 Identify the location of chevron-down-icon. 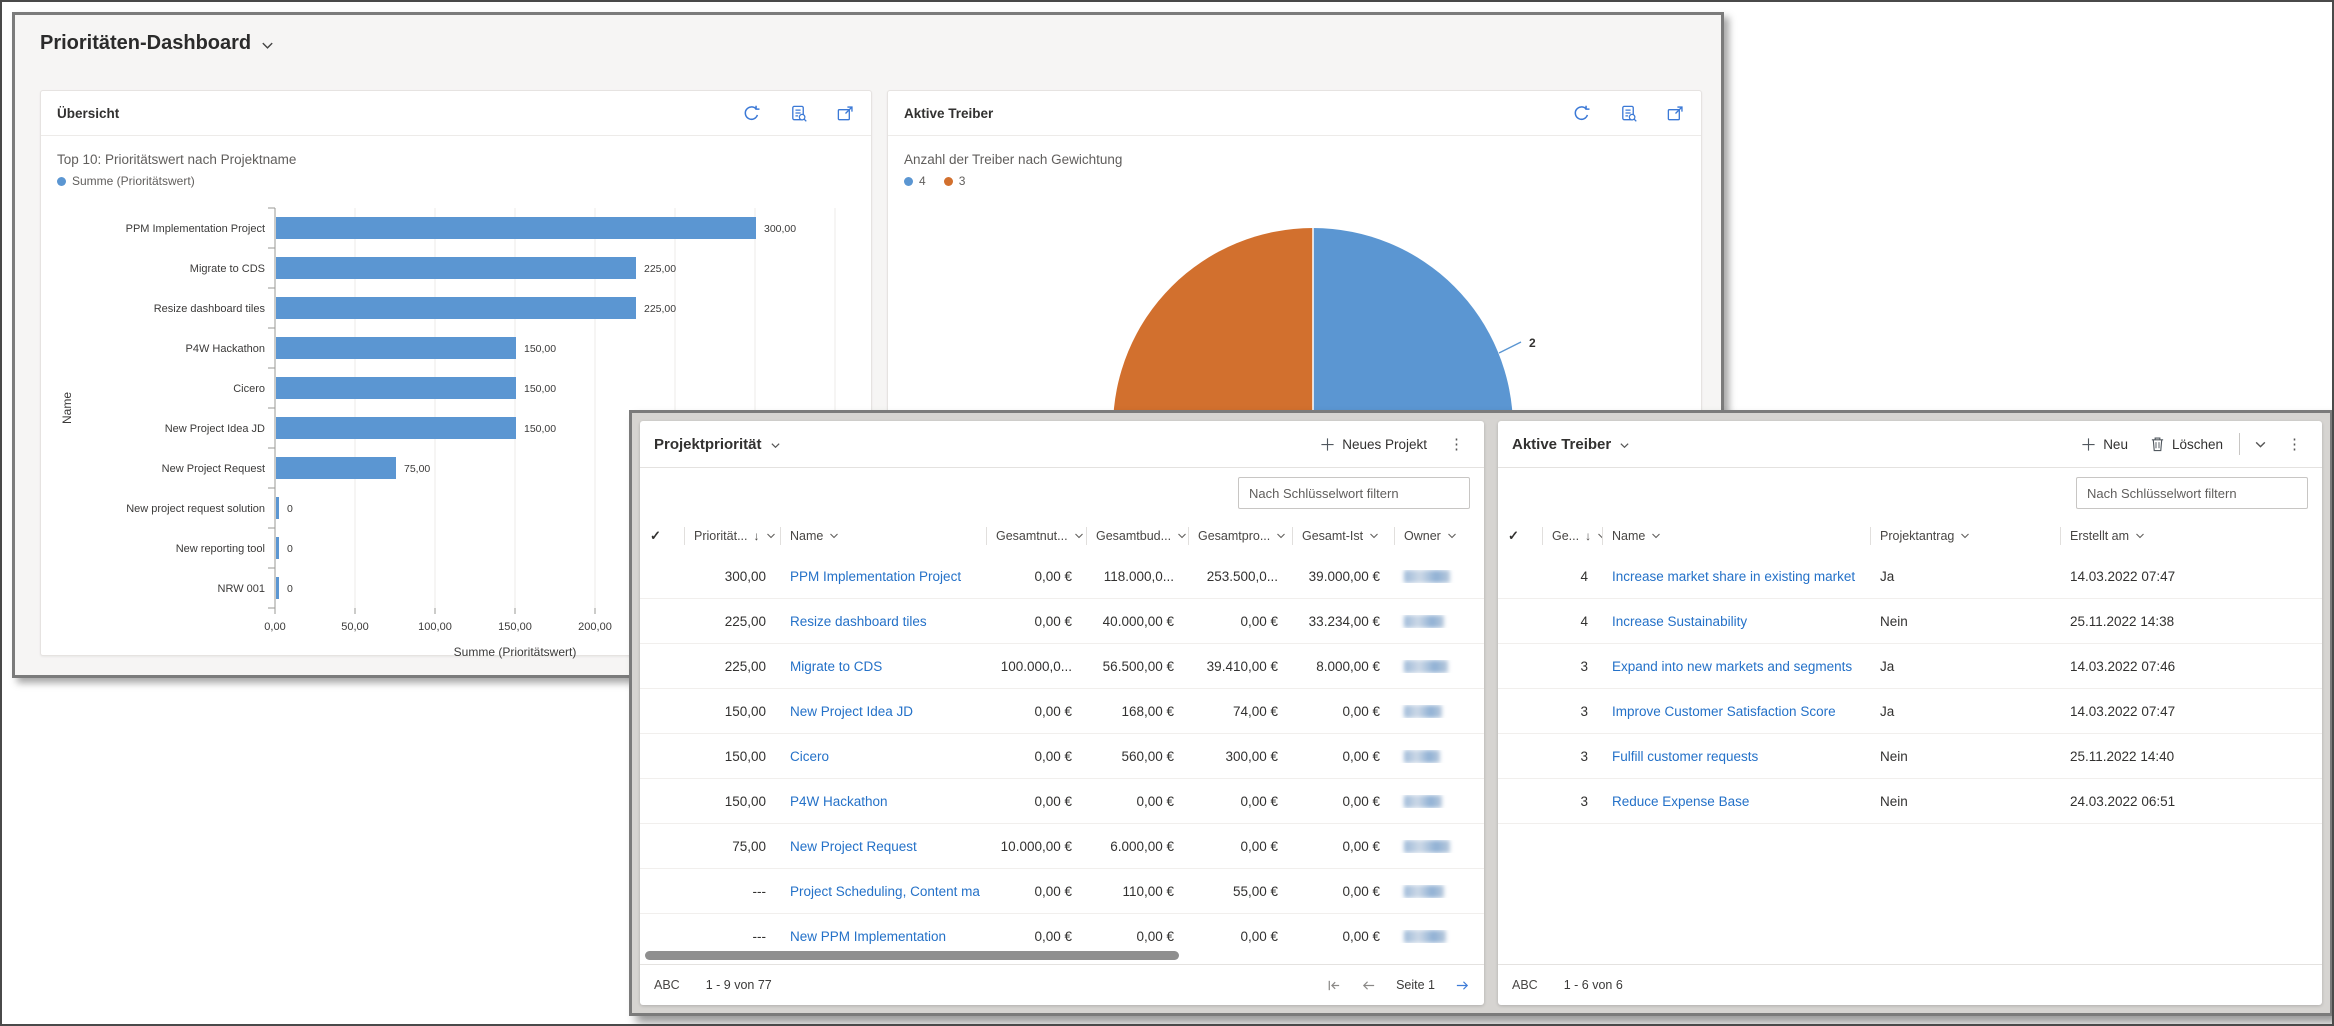
(834, 536).